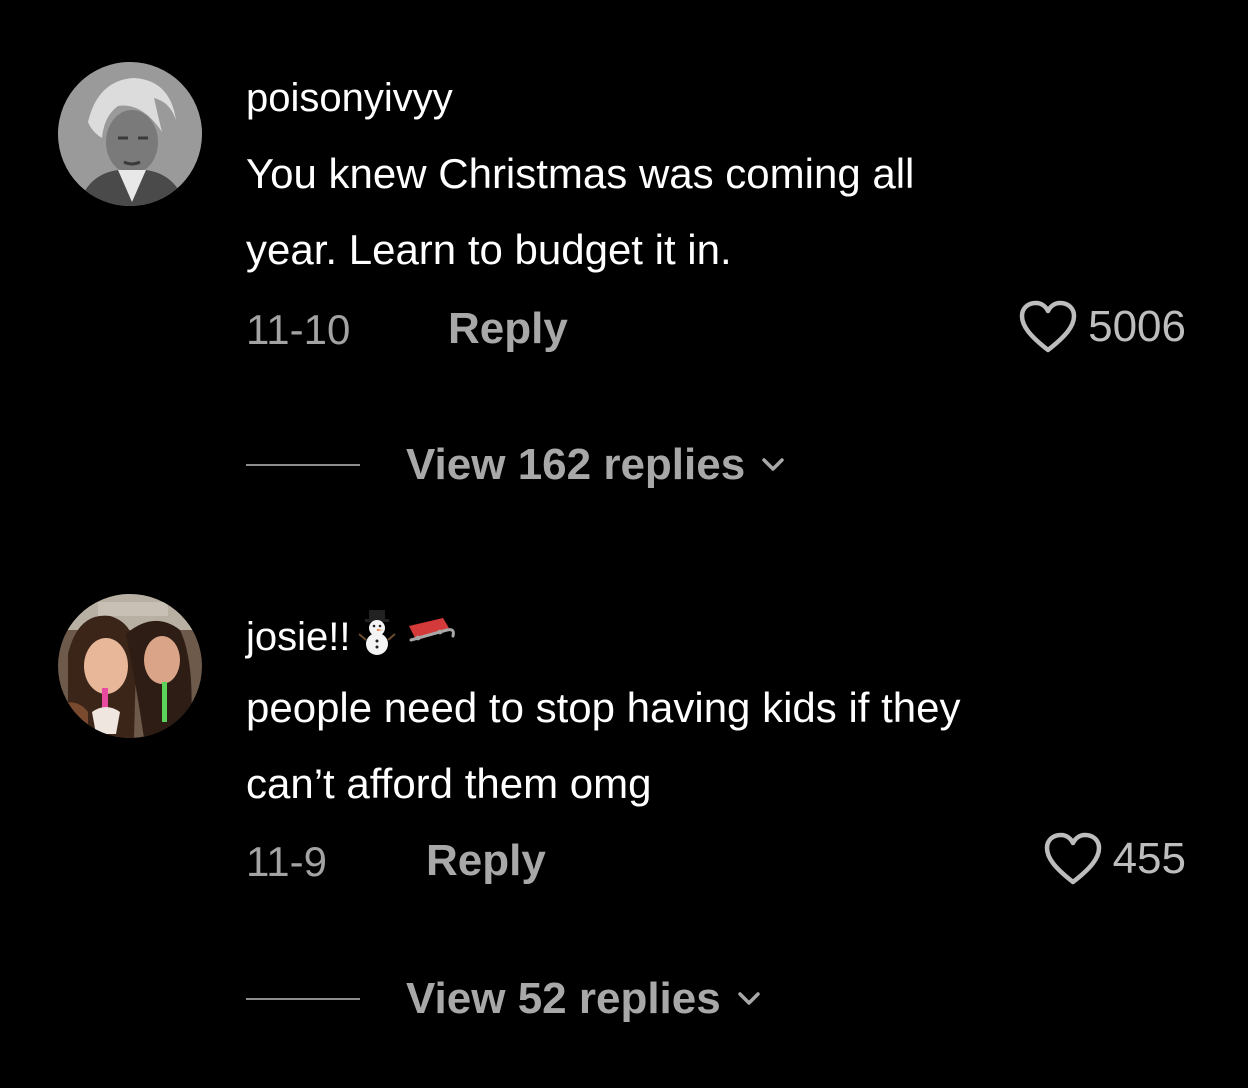  I want to click on like-button: 5006, so click(1102, 327).